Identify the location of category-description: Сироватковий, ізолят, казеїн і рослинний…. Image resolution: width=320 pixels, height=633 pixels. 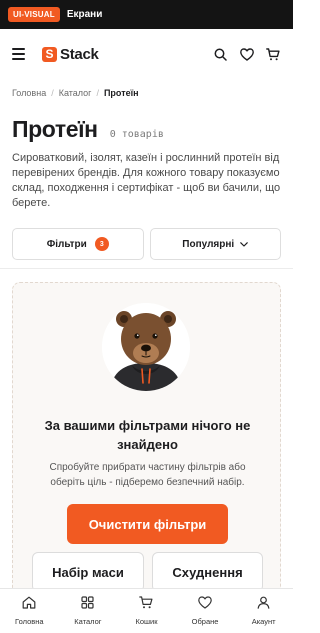
(146, 180).